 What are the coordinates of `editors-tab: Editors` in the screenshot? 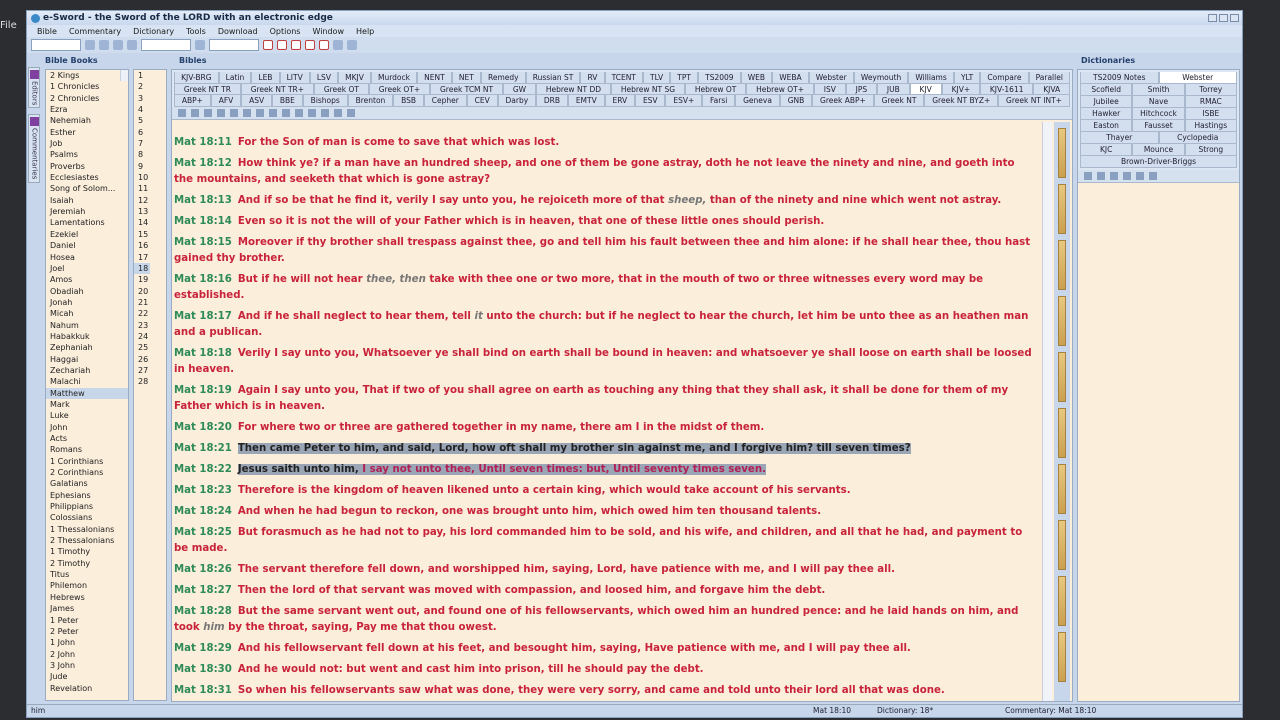 It's located at (34, 88).